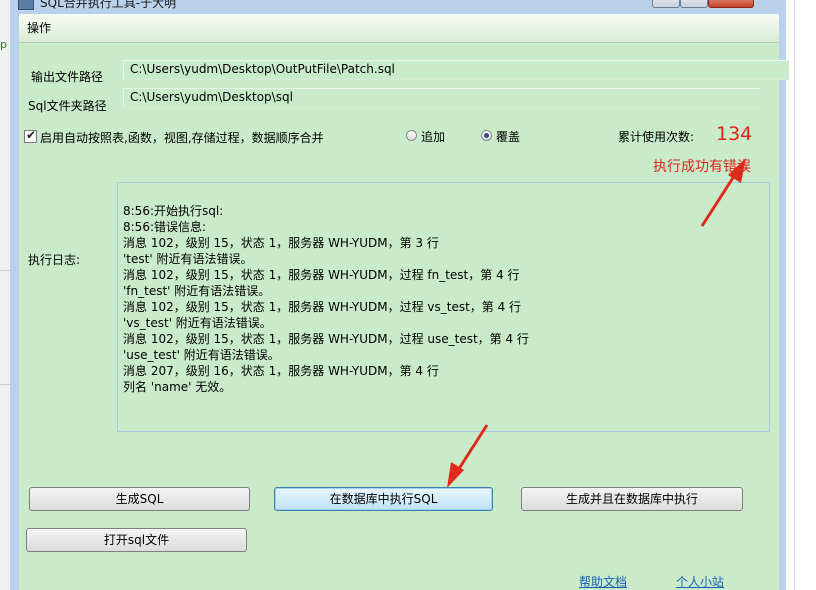 This screenshot has width=816, height=590. Describe the element at coordinates (723, 192) in the screenshot. I see `annotation-arrow-status` at that location.